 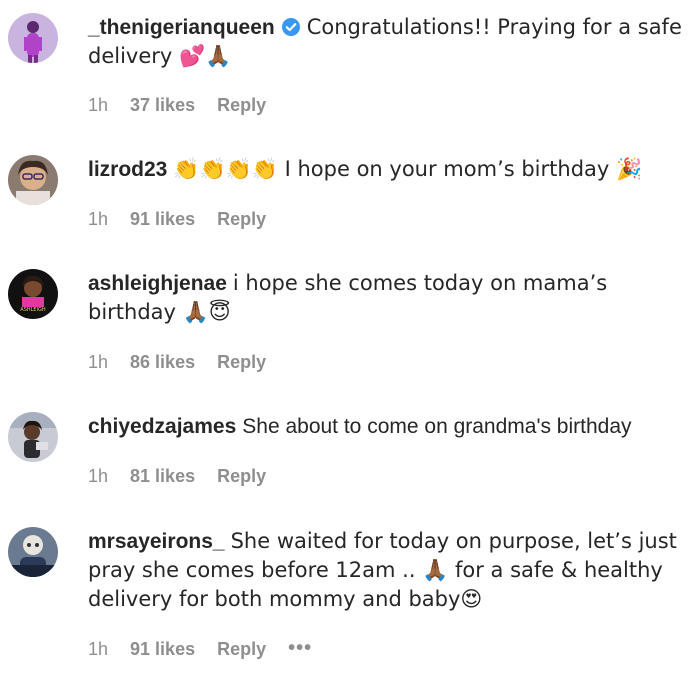 What do you see at coordinates (33, 310) in the screenshot?
I see `svg-text: ASHLEIGH` at bounding box center [33, 310].